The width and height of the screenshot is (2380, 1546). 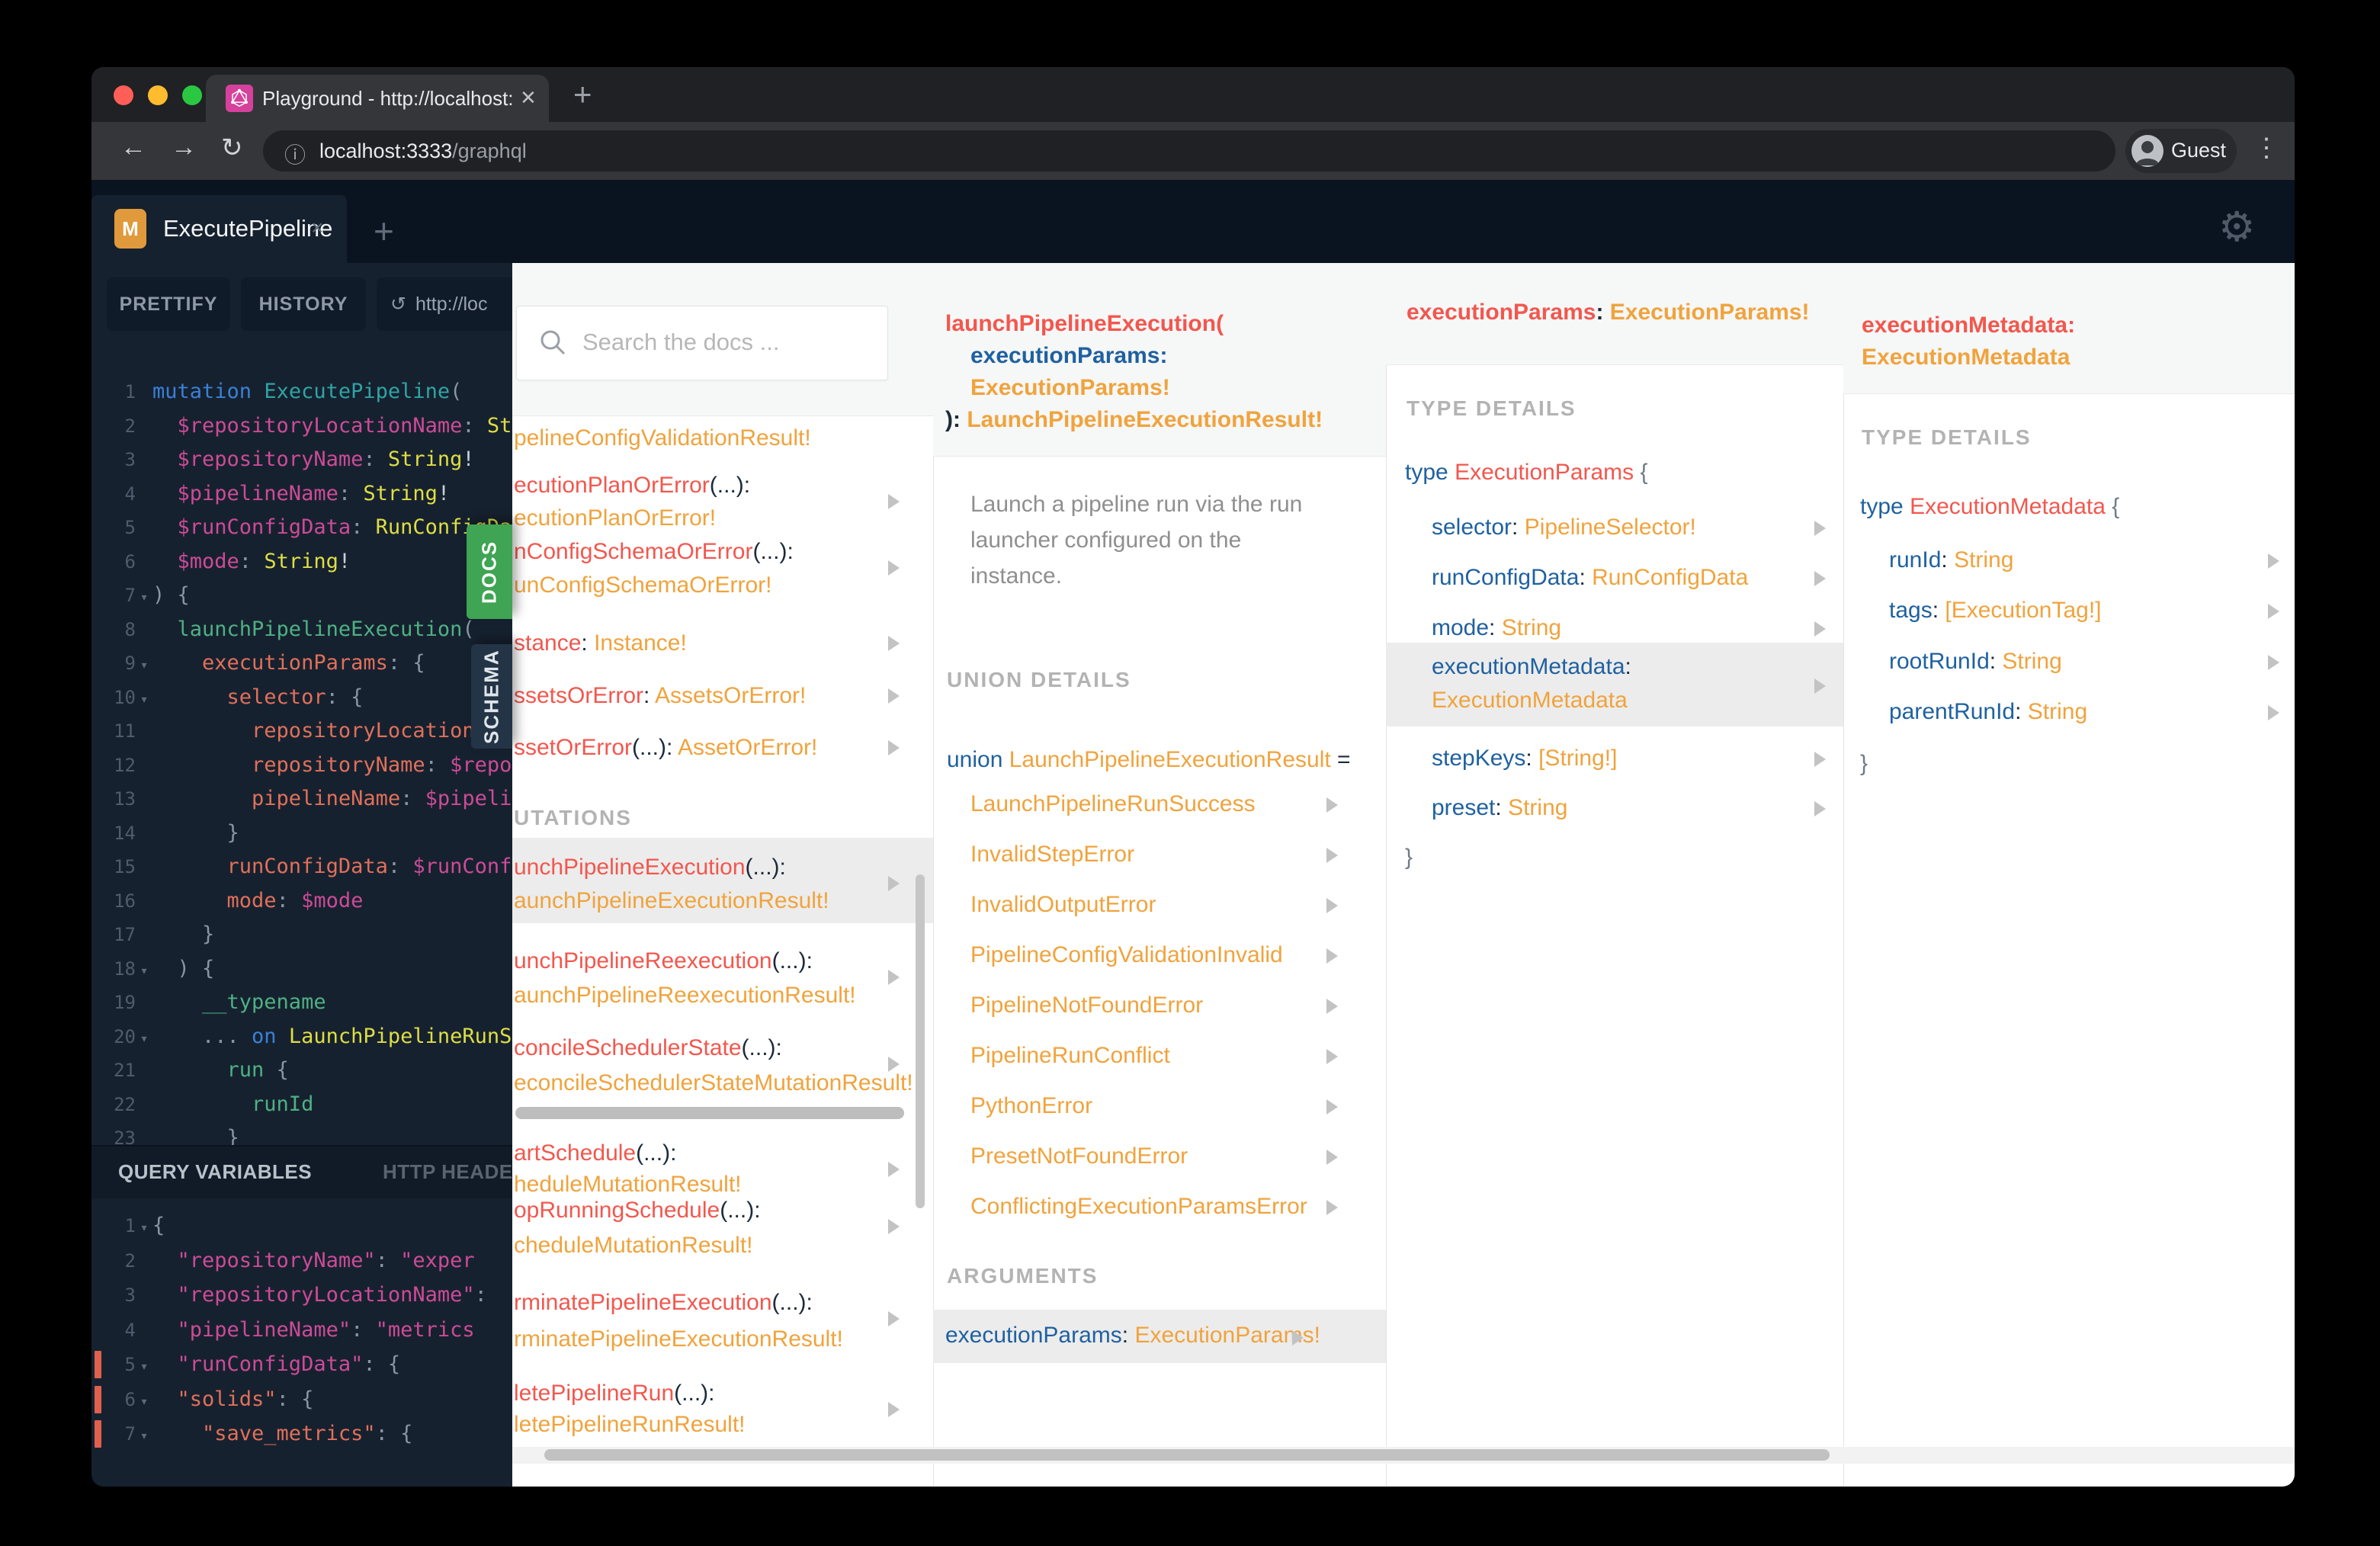 What do you see at coordinates (632, 486) in the screenshot?
I see `docs-item: ecutionPlanOrError(...):` at bounding box center [632, 486].